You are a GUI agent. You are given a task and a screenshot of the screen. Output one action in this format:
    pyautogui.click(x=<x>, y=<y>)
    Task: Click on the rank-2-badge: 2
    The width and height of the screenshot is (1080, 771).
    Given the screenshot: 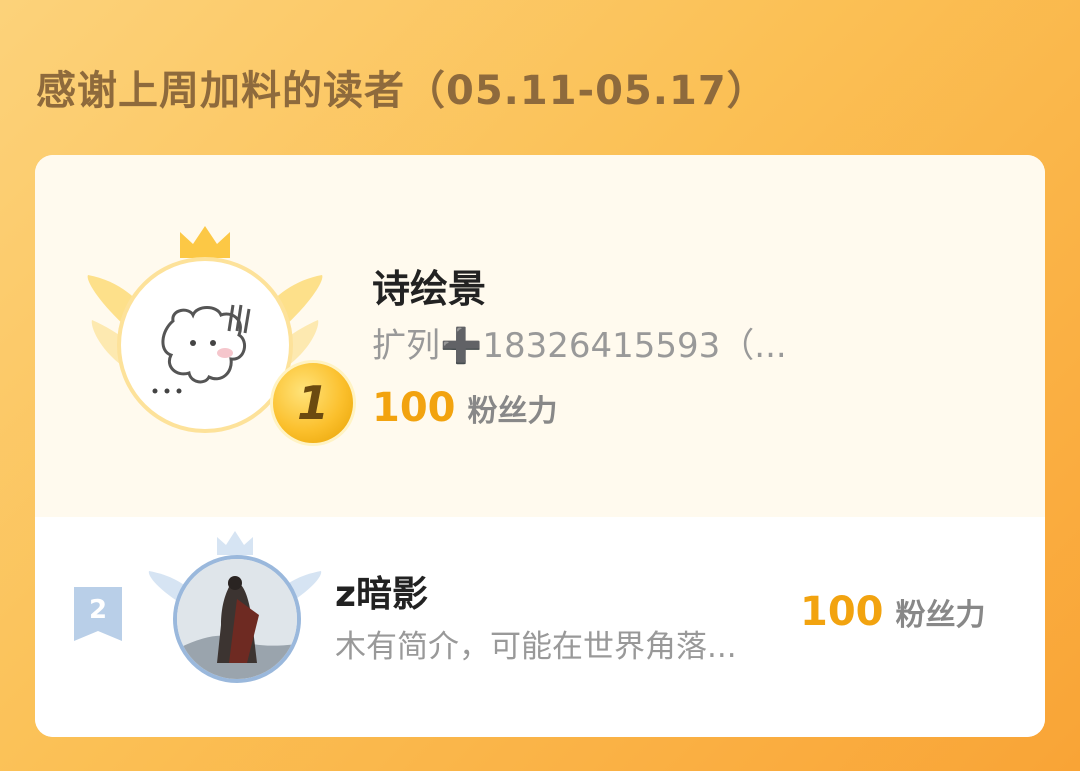 What is the action you would take?
    pyautogui.click(x=98, y=615)
    